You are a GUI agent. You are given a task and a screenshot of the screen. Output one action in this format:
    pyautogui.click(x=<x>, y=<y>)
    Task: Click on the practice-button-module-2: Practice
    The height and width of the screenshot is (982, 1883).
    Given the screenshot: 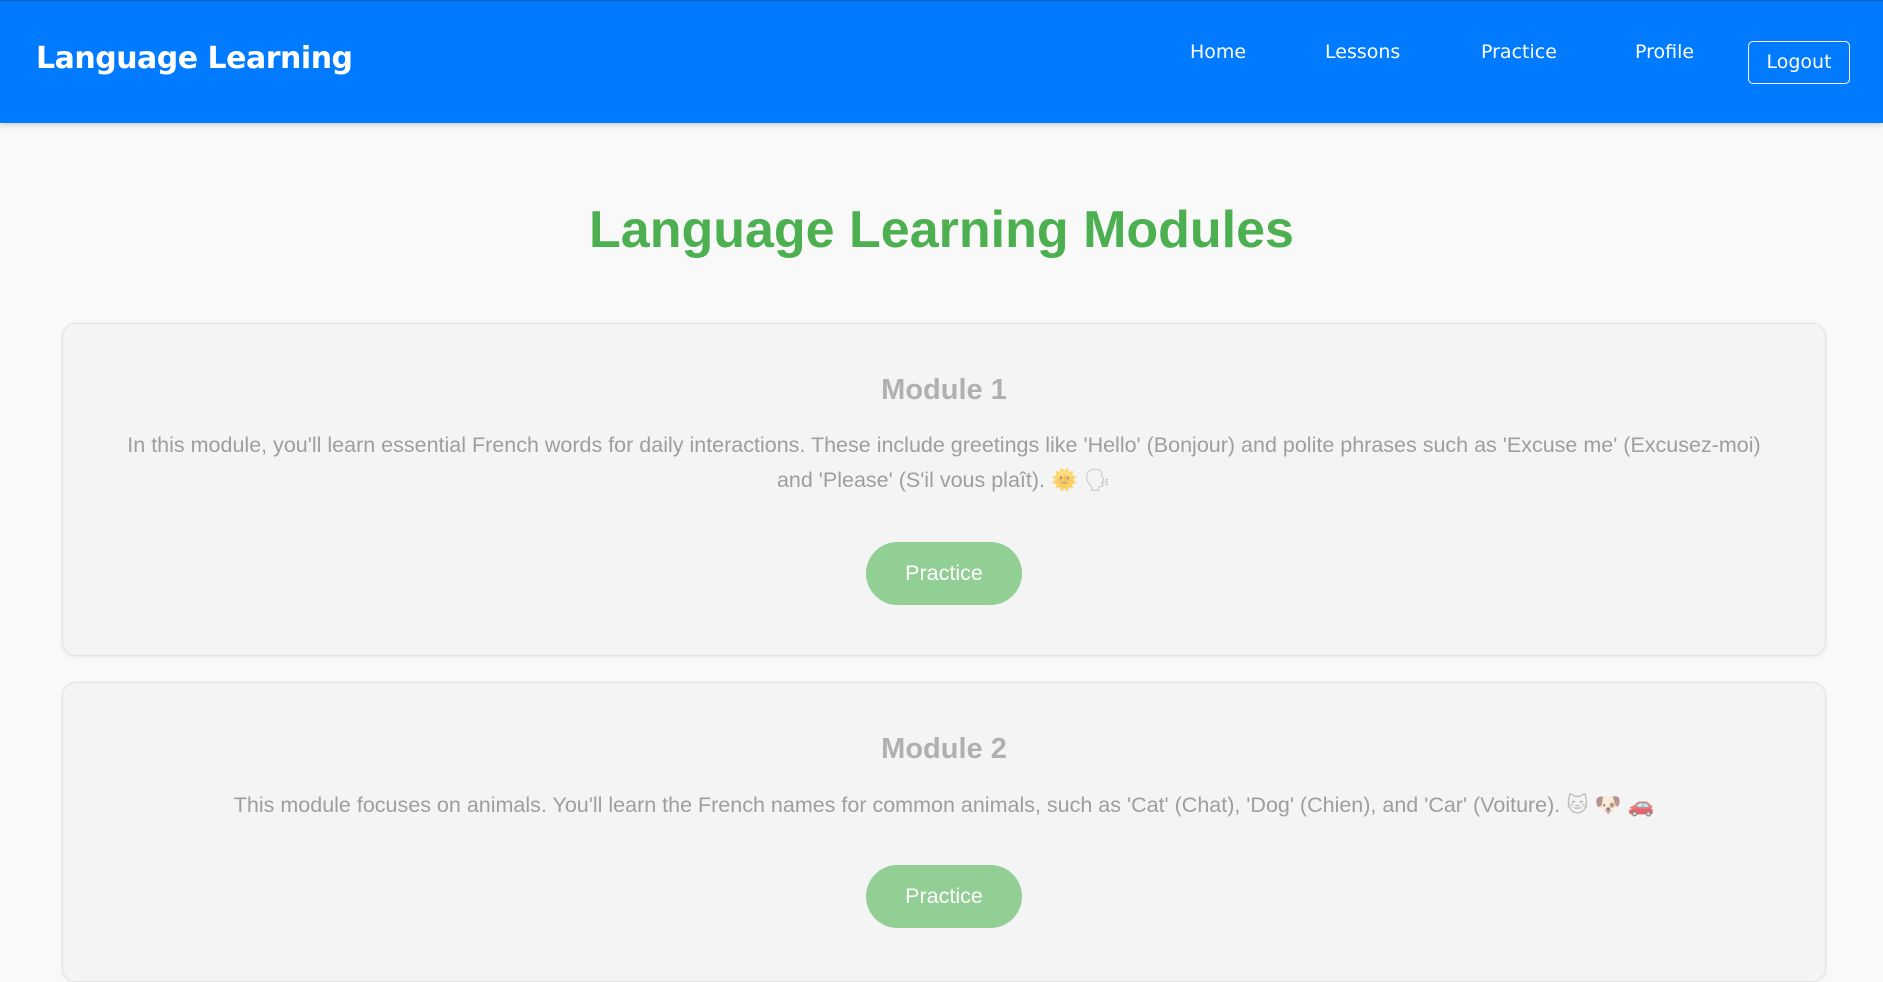 What is the action you would take?
    pyautogui.click(x=944, y=896)
    